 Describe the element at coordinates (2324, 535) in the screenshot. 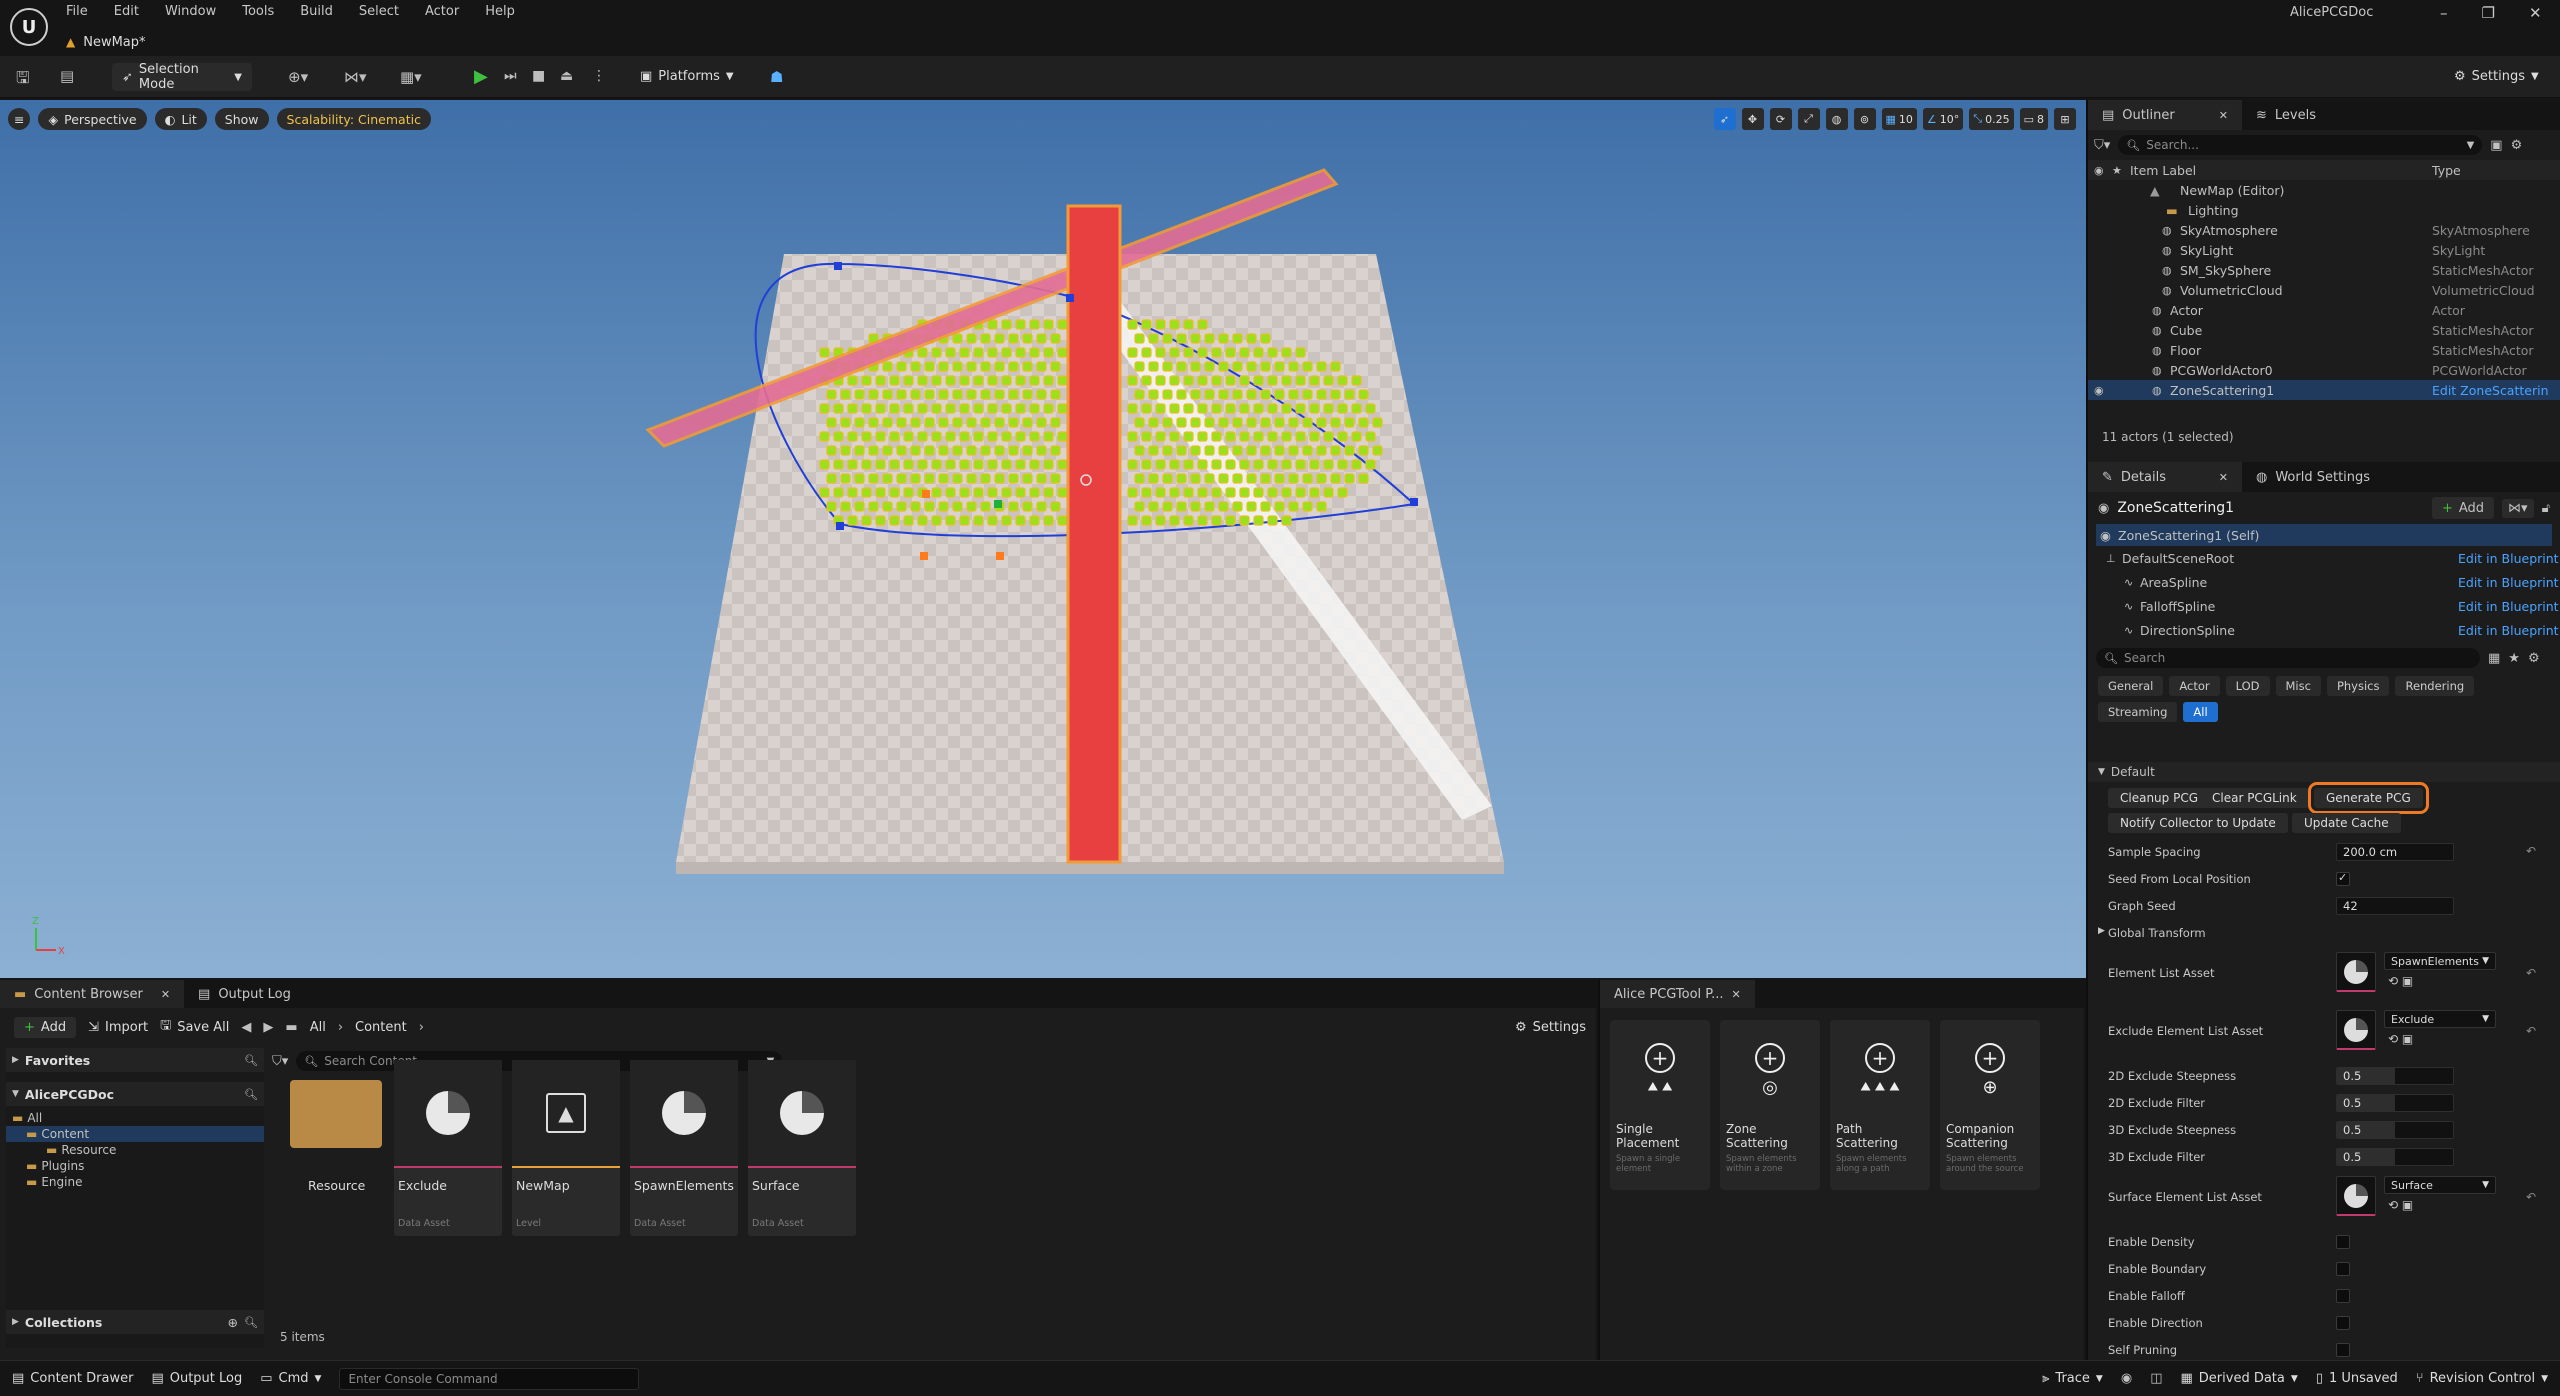

I see `component-self: ◉ ZoneScattering1 (Self)` at that location.